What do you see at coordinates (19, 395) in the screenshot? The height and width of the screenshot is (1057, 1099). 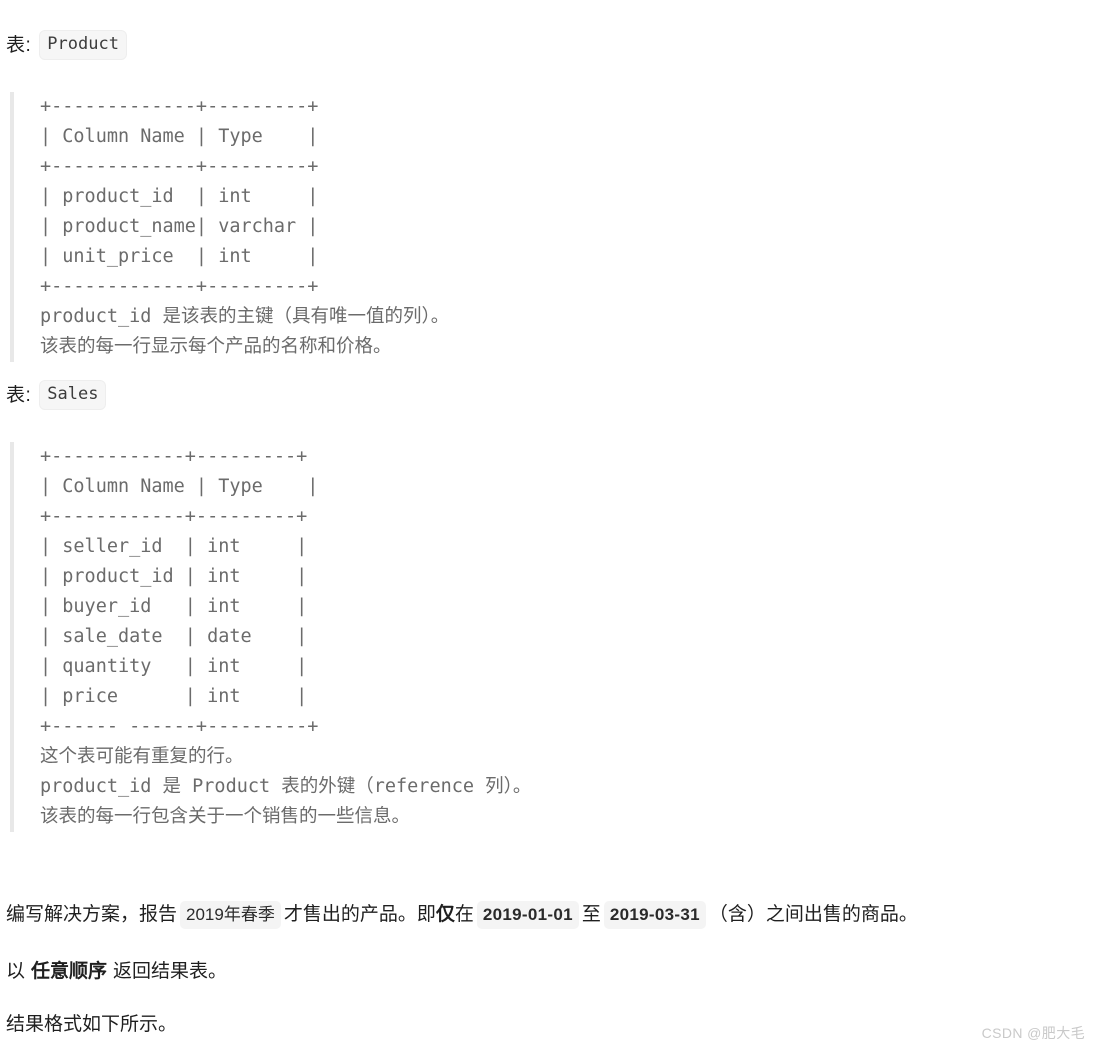 I see `sales-caption-label: 表:` at bounding box center [19, 395].